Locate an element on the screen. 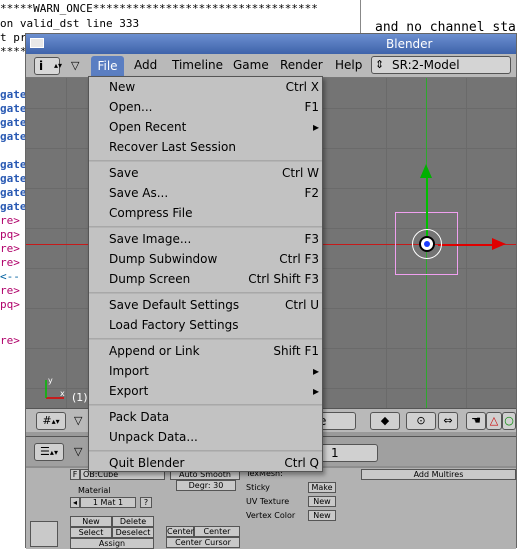  menu-item-save: Save Ctrl W is located at coordinates (205, 174).